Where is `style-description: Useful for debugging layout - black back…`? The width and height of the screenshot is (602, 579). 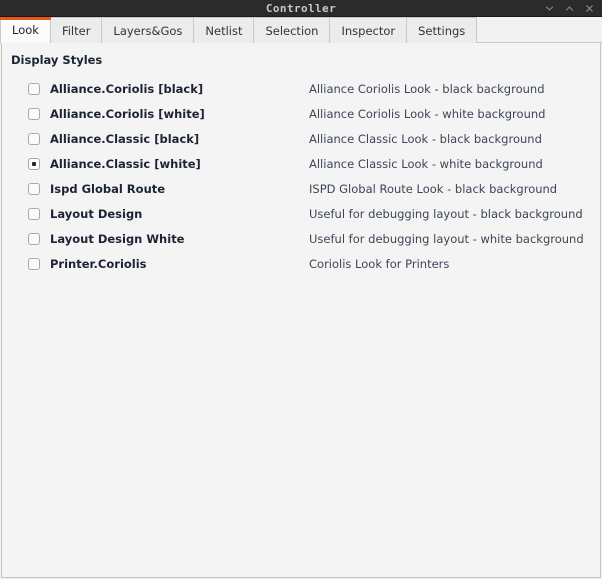 style-description: Useful for debugging layout - black back… is located at coordinates (446, 213).